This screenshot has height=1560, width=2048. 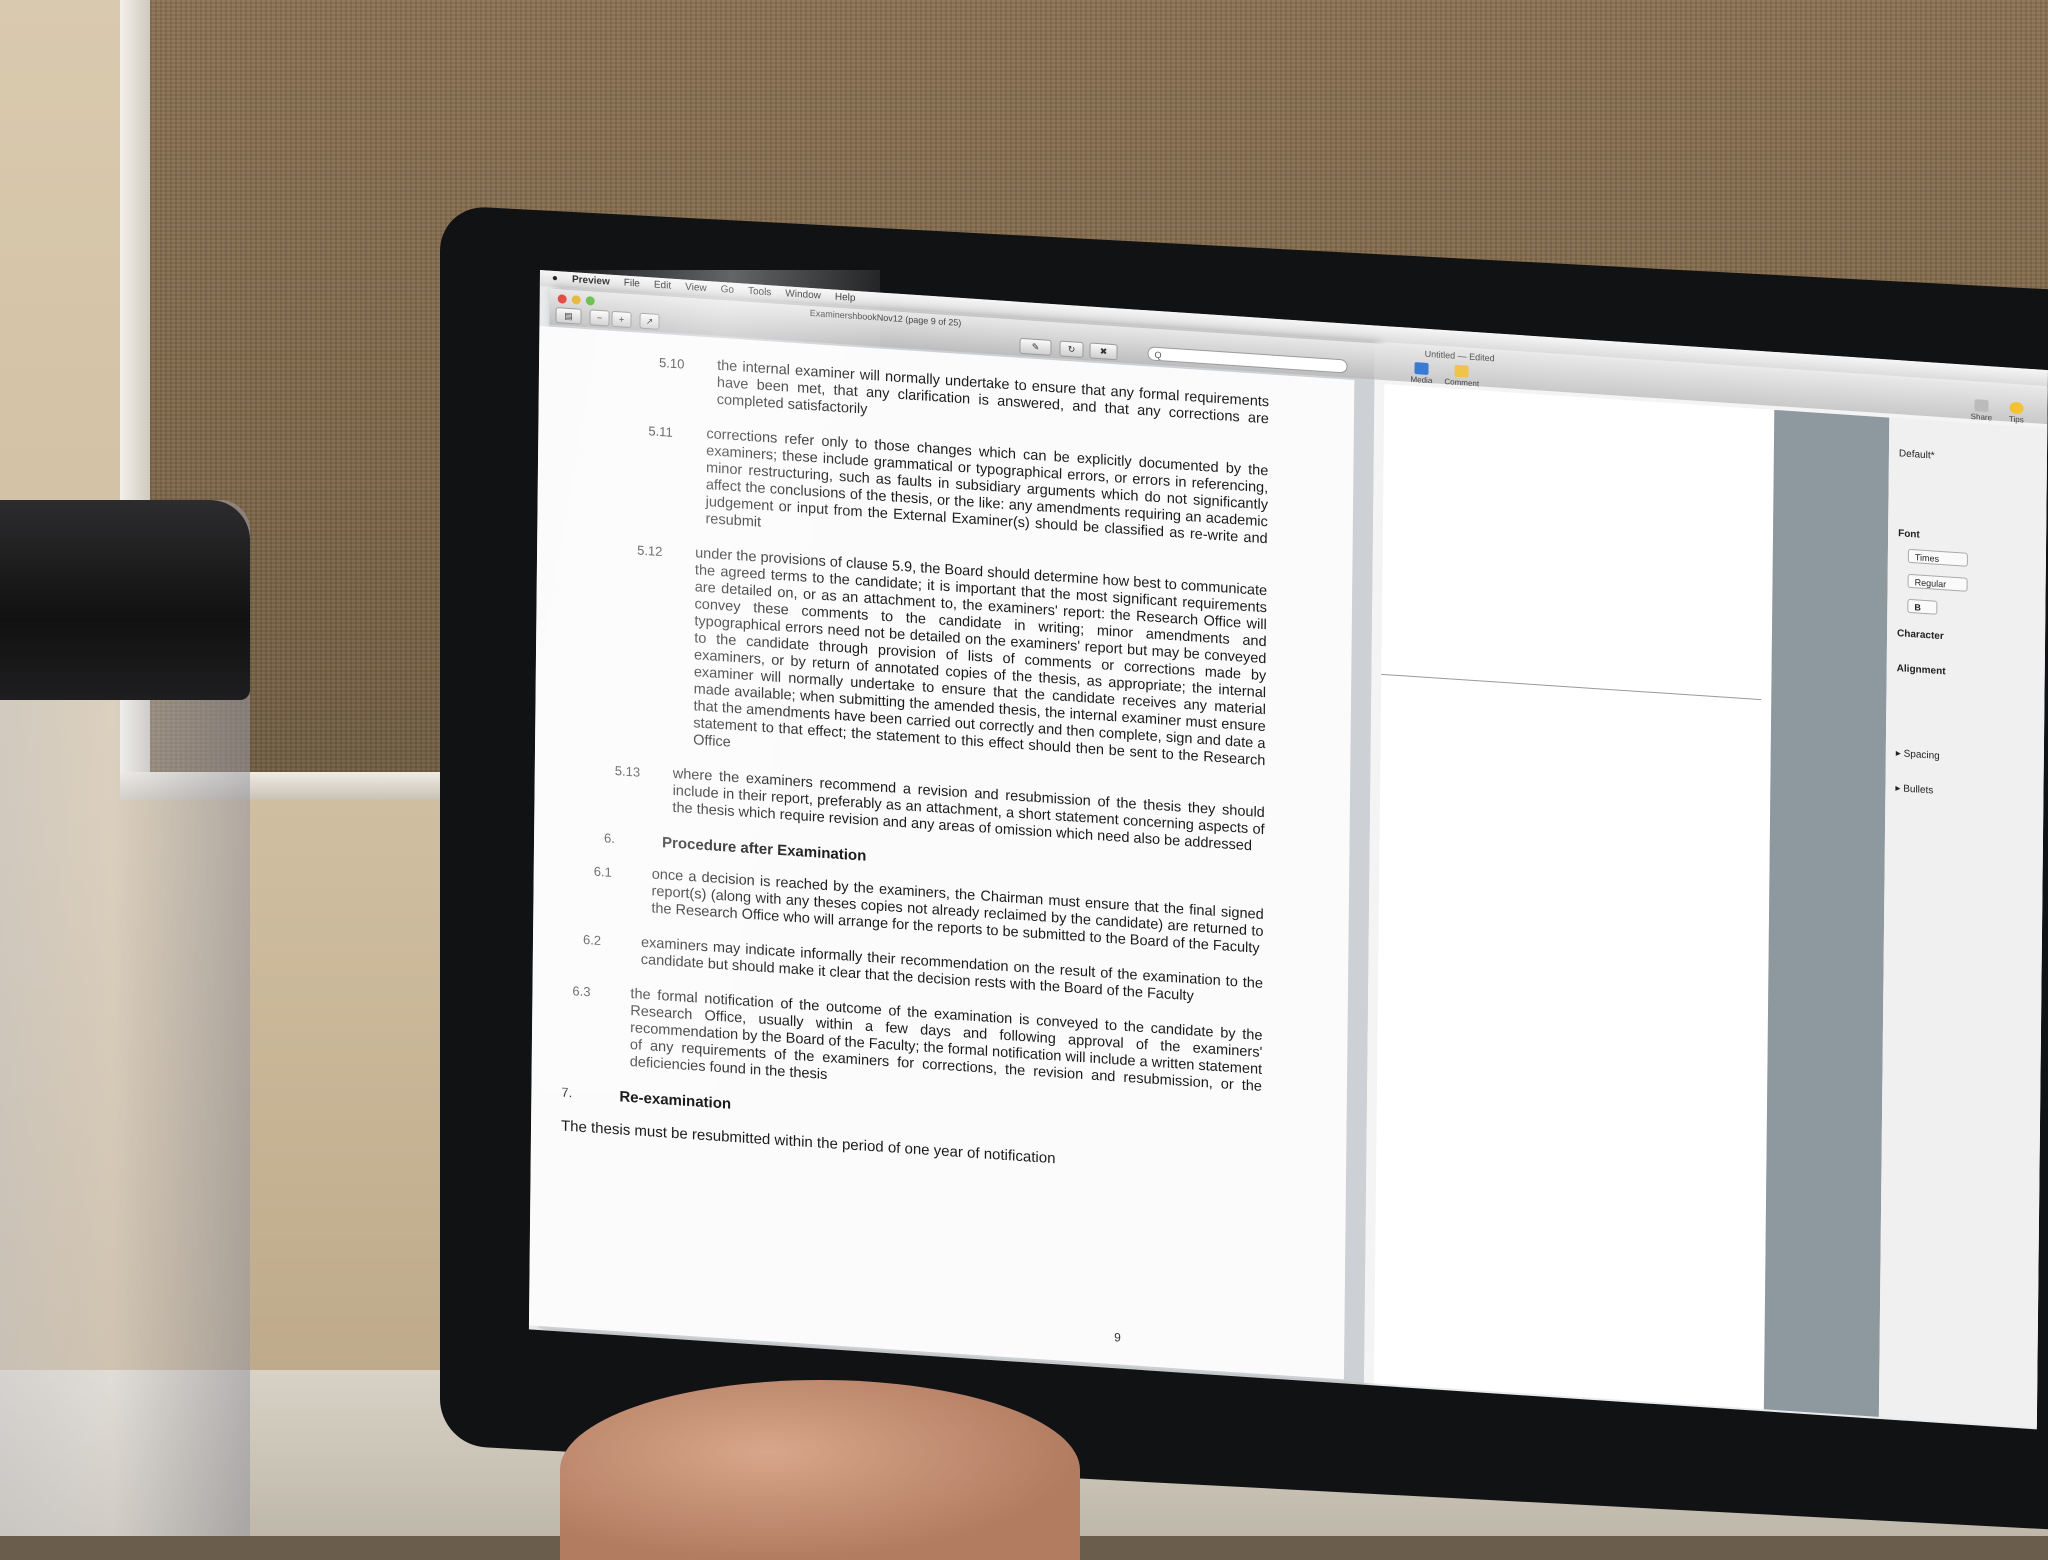 I want to click on share-icon: ↗, so click(x=649, y=321).